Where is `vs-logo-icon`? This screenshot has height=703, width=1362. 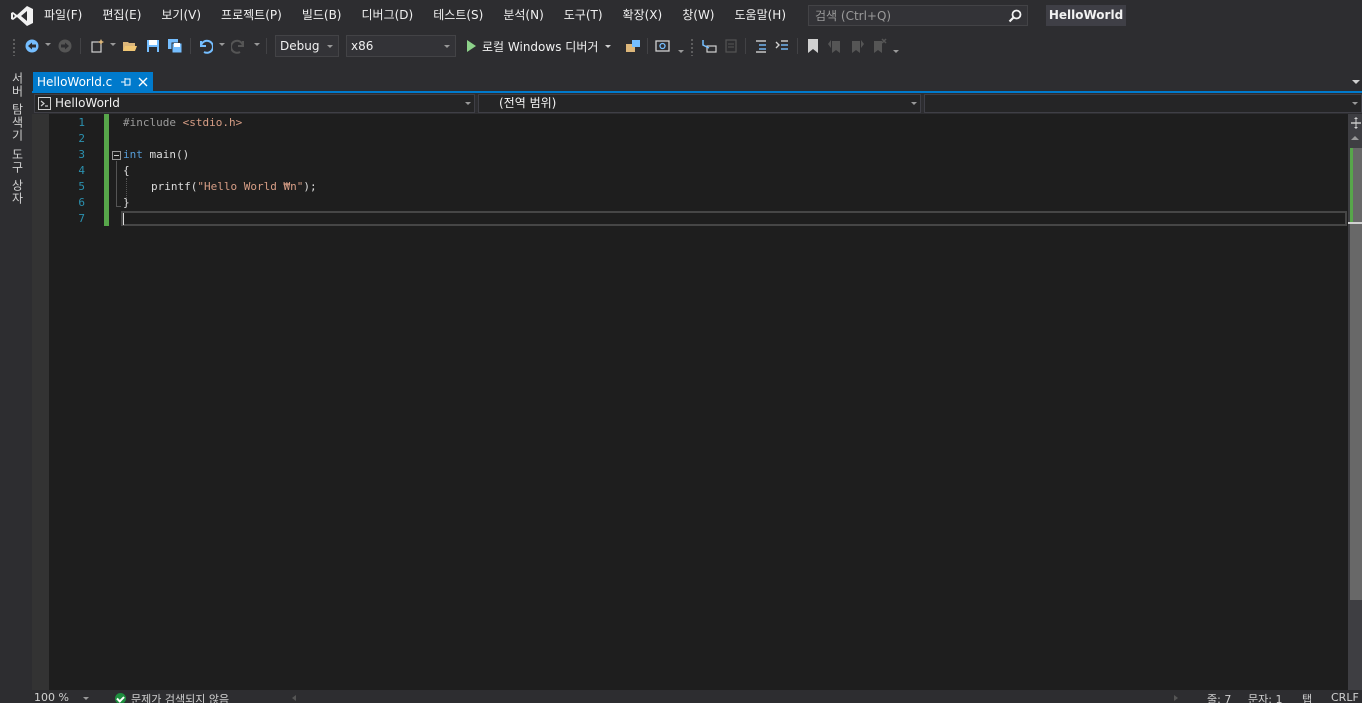
vs-logo-icon is located at coordinates (22, 16).